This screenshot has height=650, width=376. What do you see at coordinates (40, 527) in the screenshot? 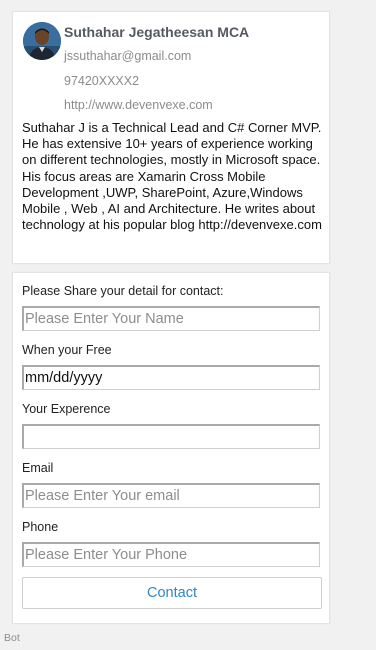
I see `phone-label: Phone` at bounding box center [40, 527].